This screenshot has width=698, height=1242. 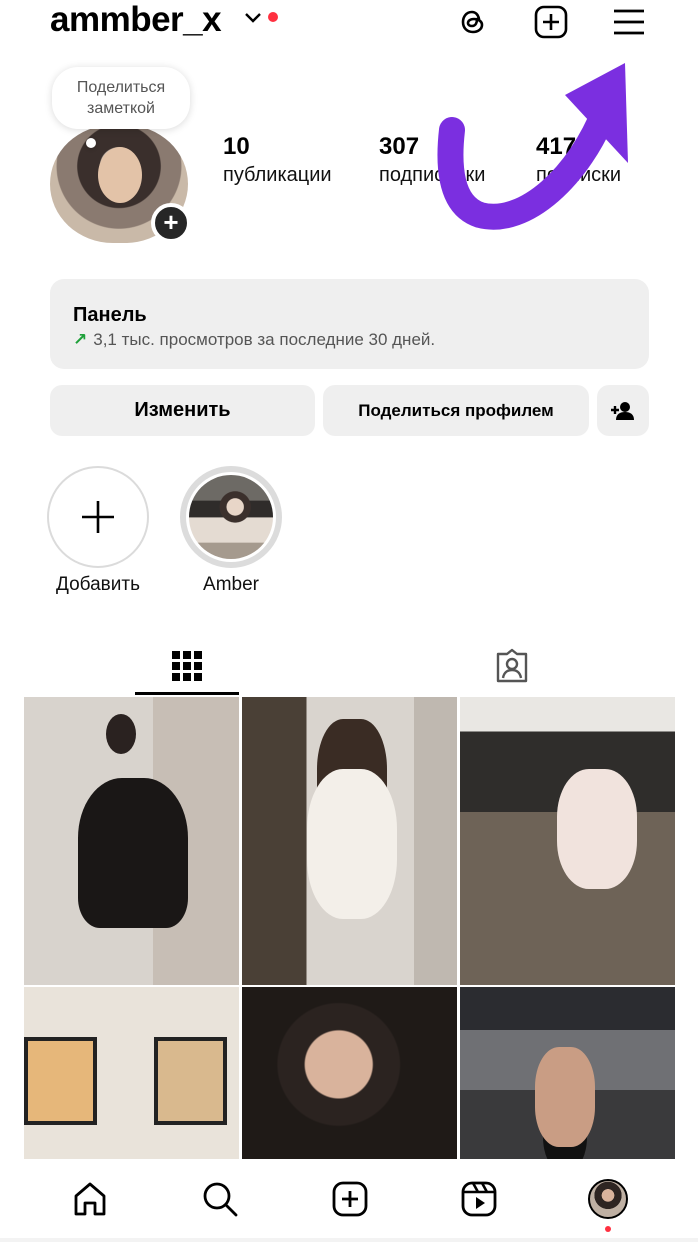 I want to click on tab-posts, so click(x=187, y=666).